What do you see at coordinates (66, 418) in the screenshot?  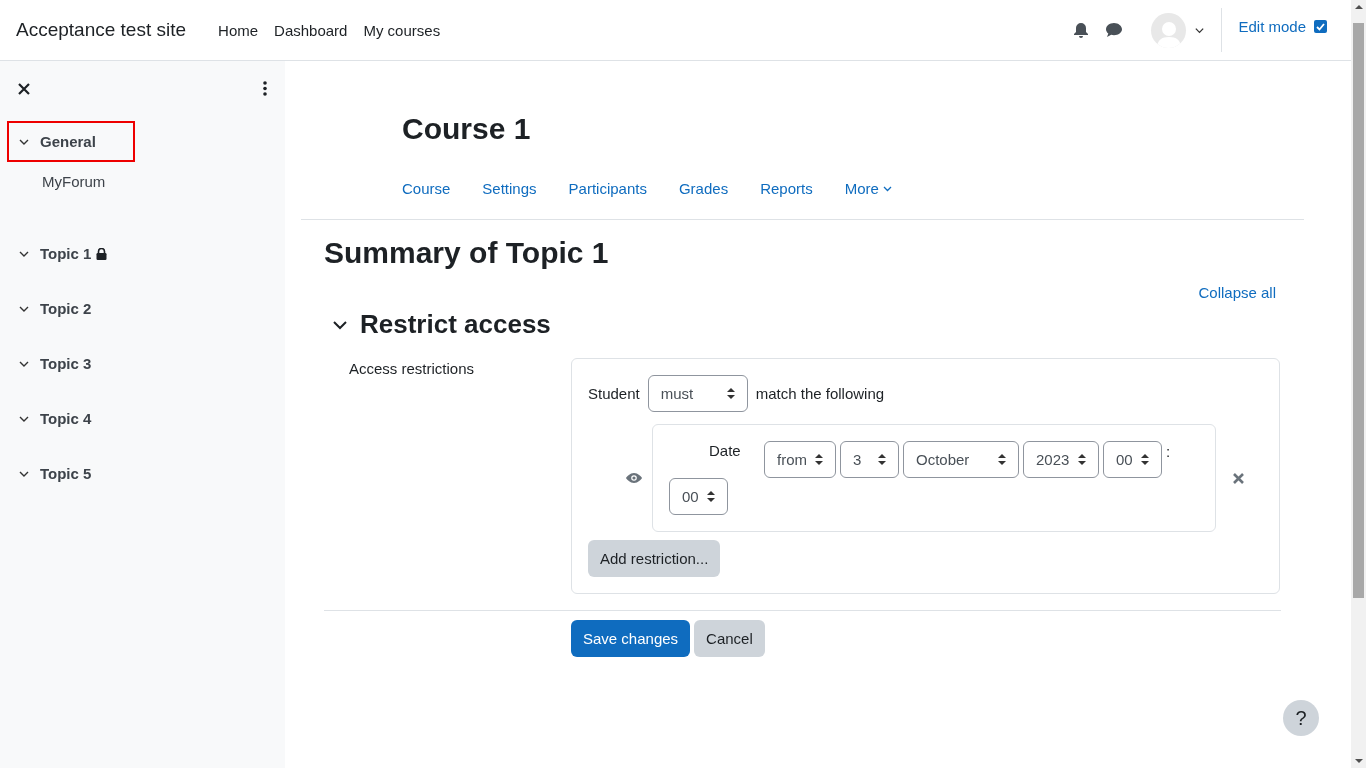 I see `section-link: Topic 4` at bounding box center [66, 418].